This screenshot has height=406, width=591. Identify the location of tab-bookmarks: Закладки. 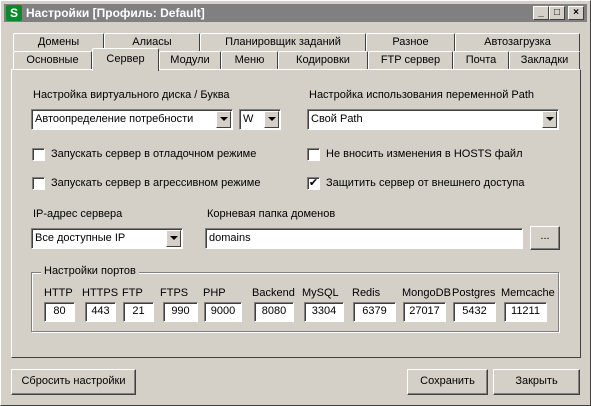
(544, 60).